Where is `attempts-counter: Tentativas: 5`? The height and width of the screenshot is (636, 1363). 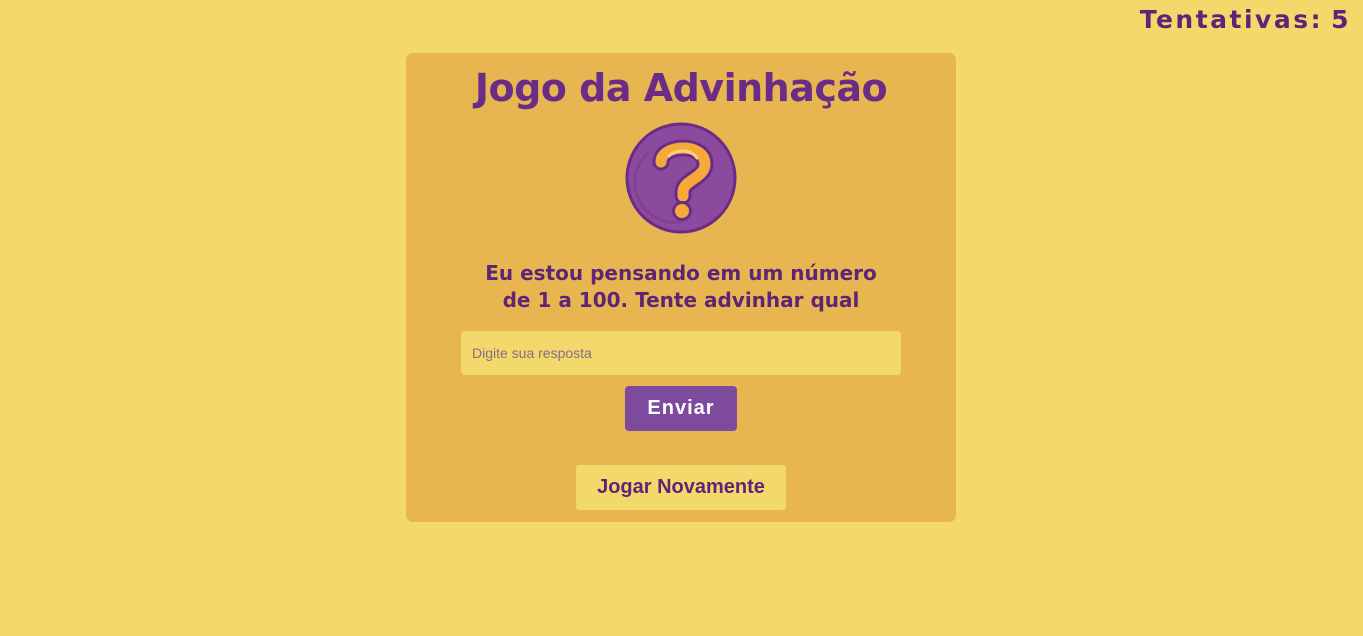
attempts-counter: Tentativas: 5 is located at coordinates (1245, 19).